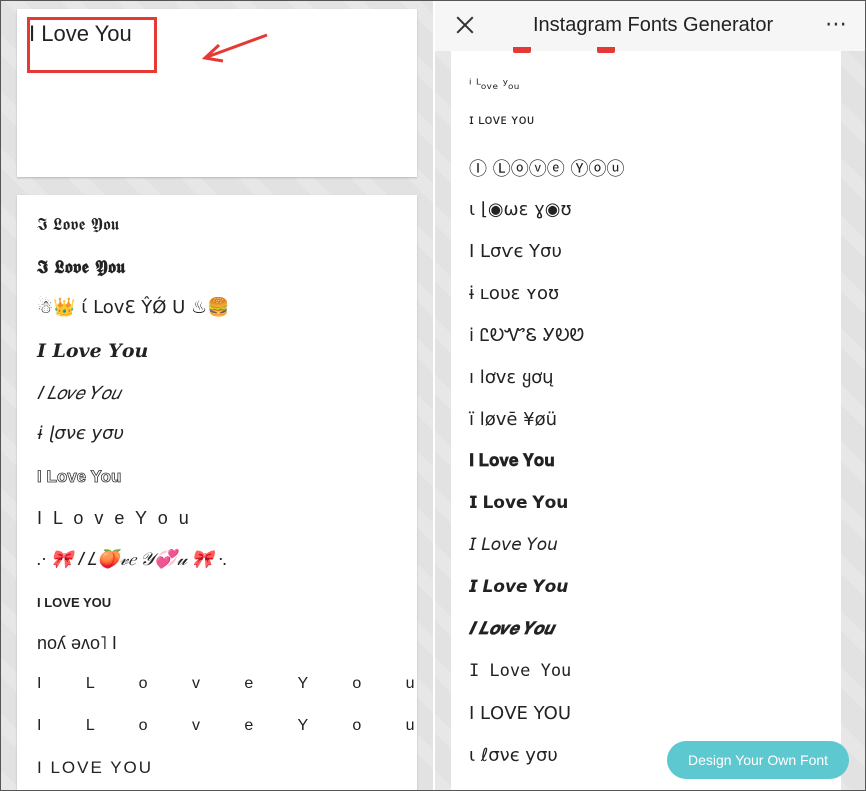  What do you see at coordinates (80, 34) in the screenshot?
I see `text-input: I Love You` at bounding box center [80, 34].